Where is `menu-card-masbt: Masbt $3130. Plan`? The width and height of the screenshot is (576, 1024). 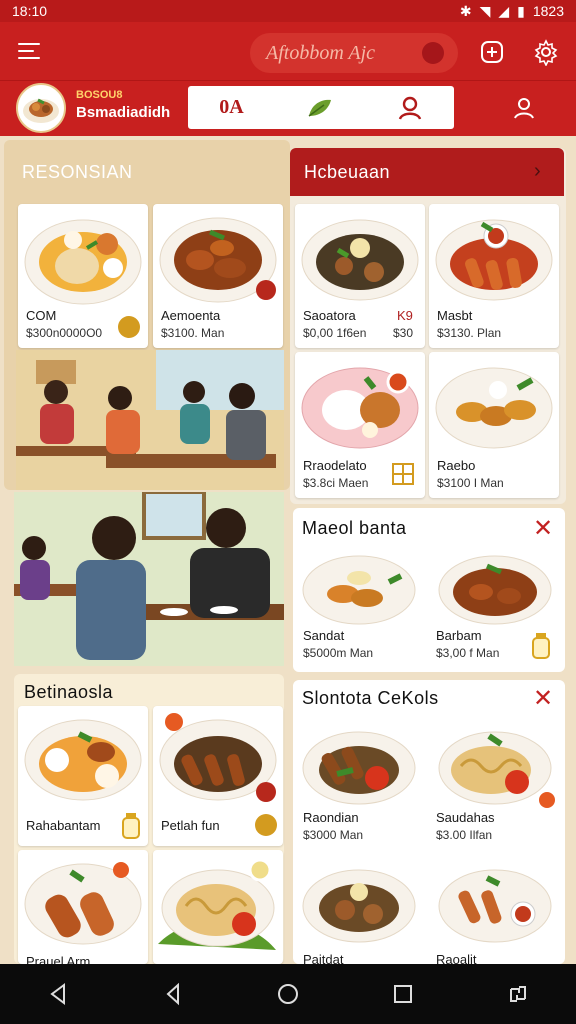
menu-card-masbt: Masbt $3130. Plan is located at coordinates (494, 276).